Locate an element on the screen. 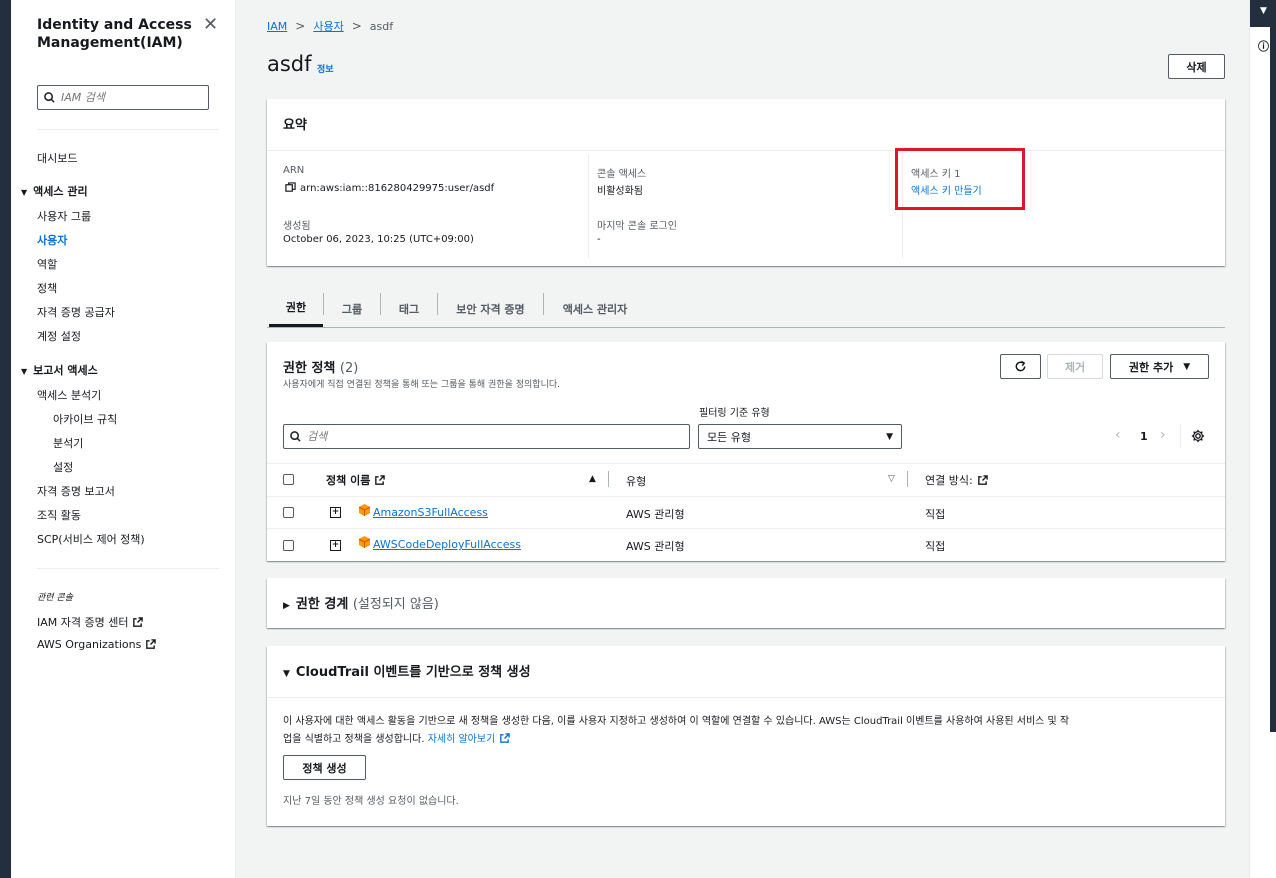  column-header-policy-name: 정책 이름 is located at coordinates (356, 480).